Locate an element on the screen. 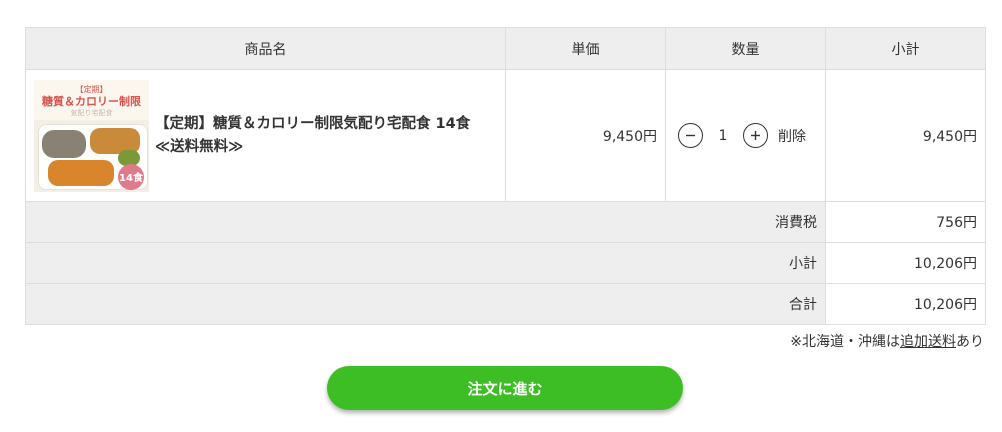  table-header-row: 商品名 単価 数量 小計 is located at coordinates (505, 48).